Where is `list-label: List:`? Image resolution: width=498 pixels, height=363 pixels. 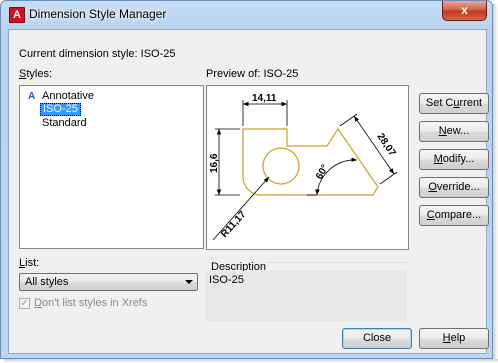
list-label: List: is located at coordinates (29, 263).